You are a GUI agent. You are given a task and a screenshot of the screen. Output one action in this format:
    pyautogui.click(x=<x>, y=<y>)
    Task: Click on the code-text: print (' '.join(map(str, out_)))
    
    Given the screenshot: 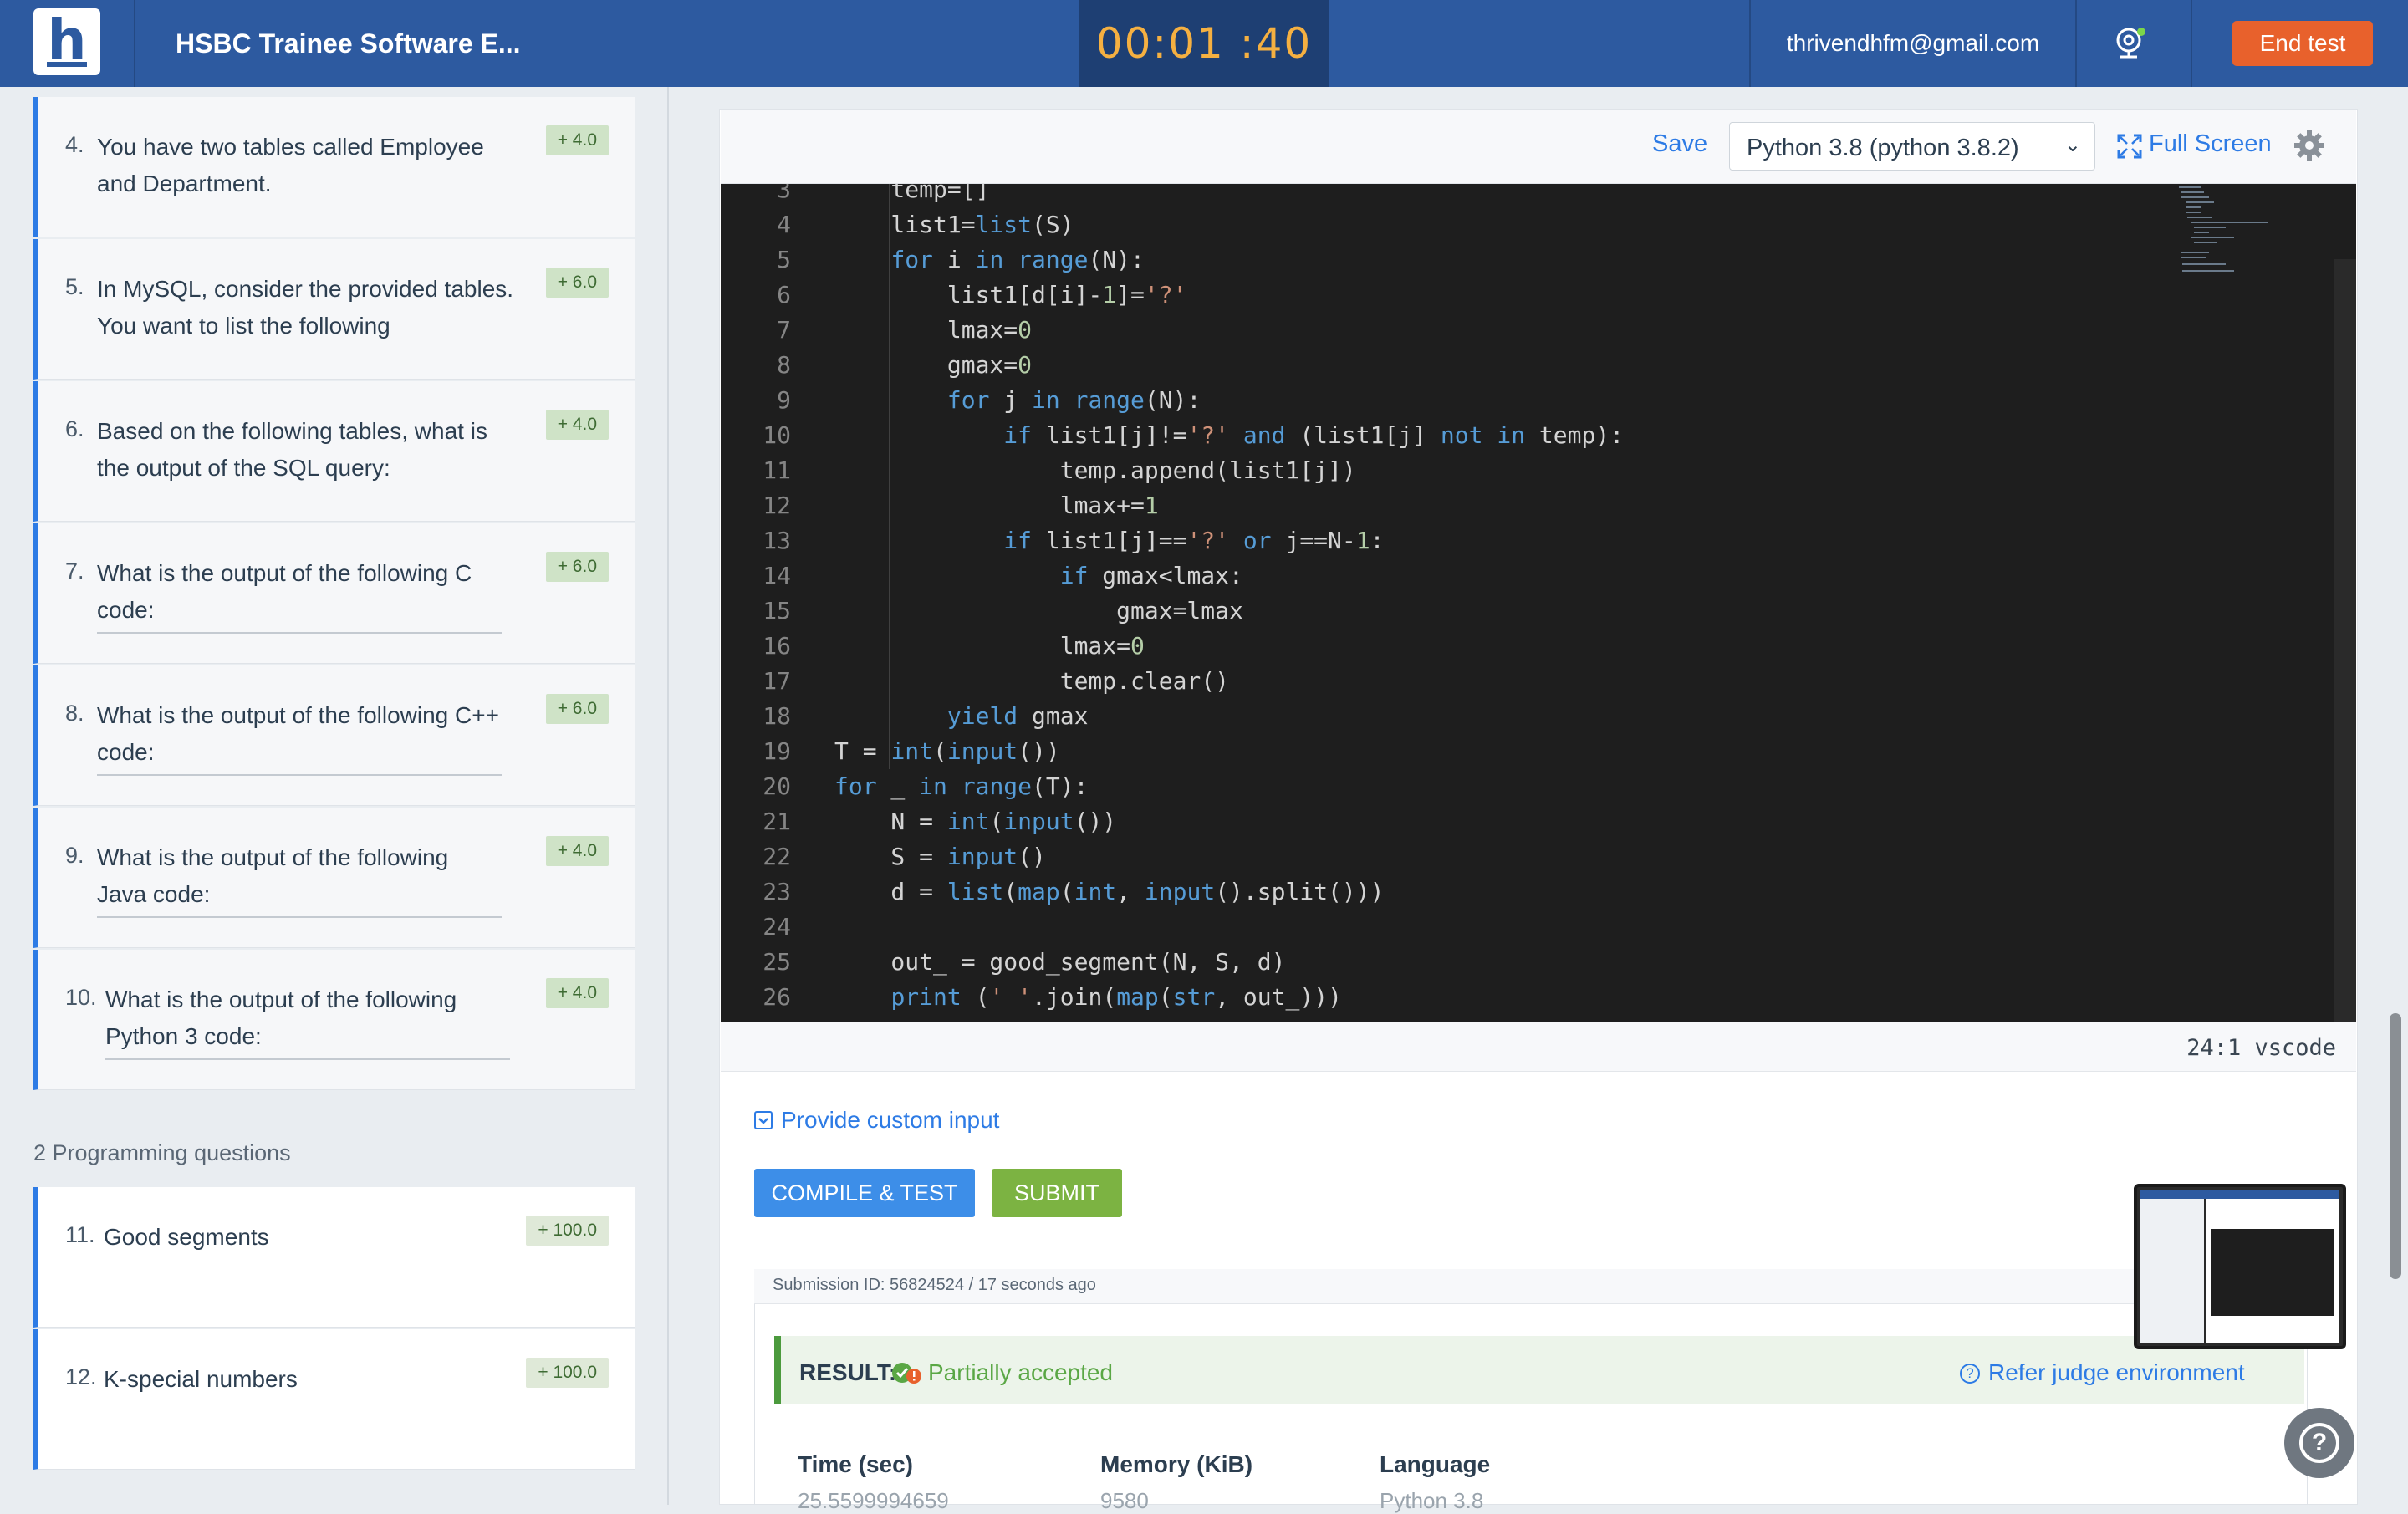 What is the action you would take?
    pyautogui.click(x=1116, y=997)
    